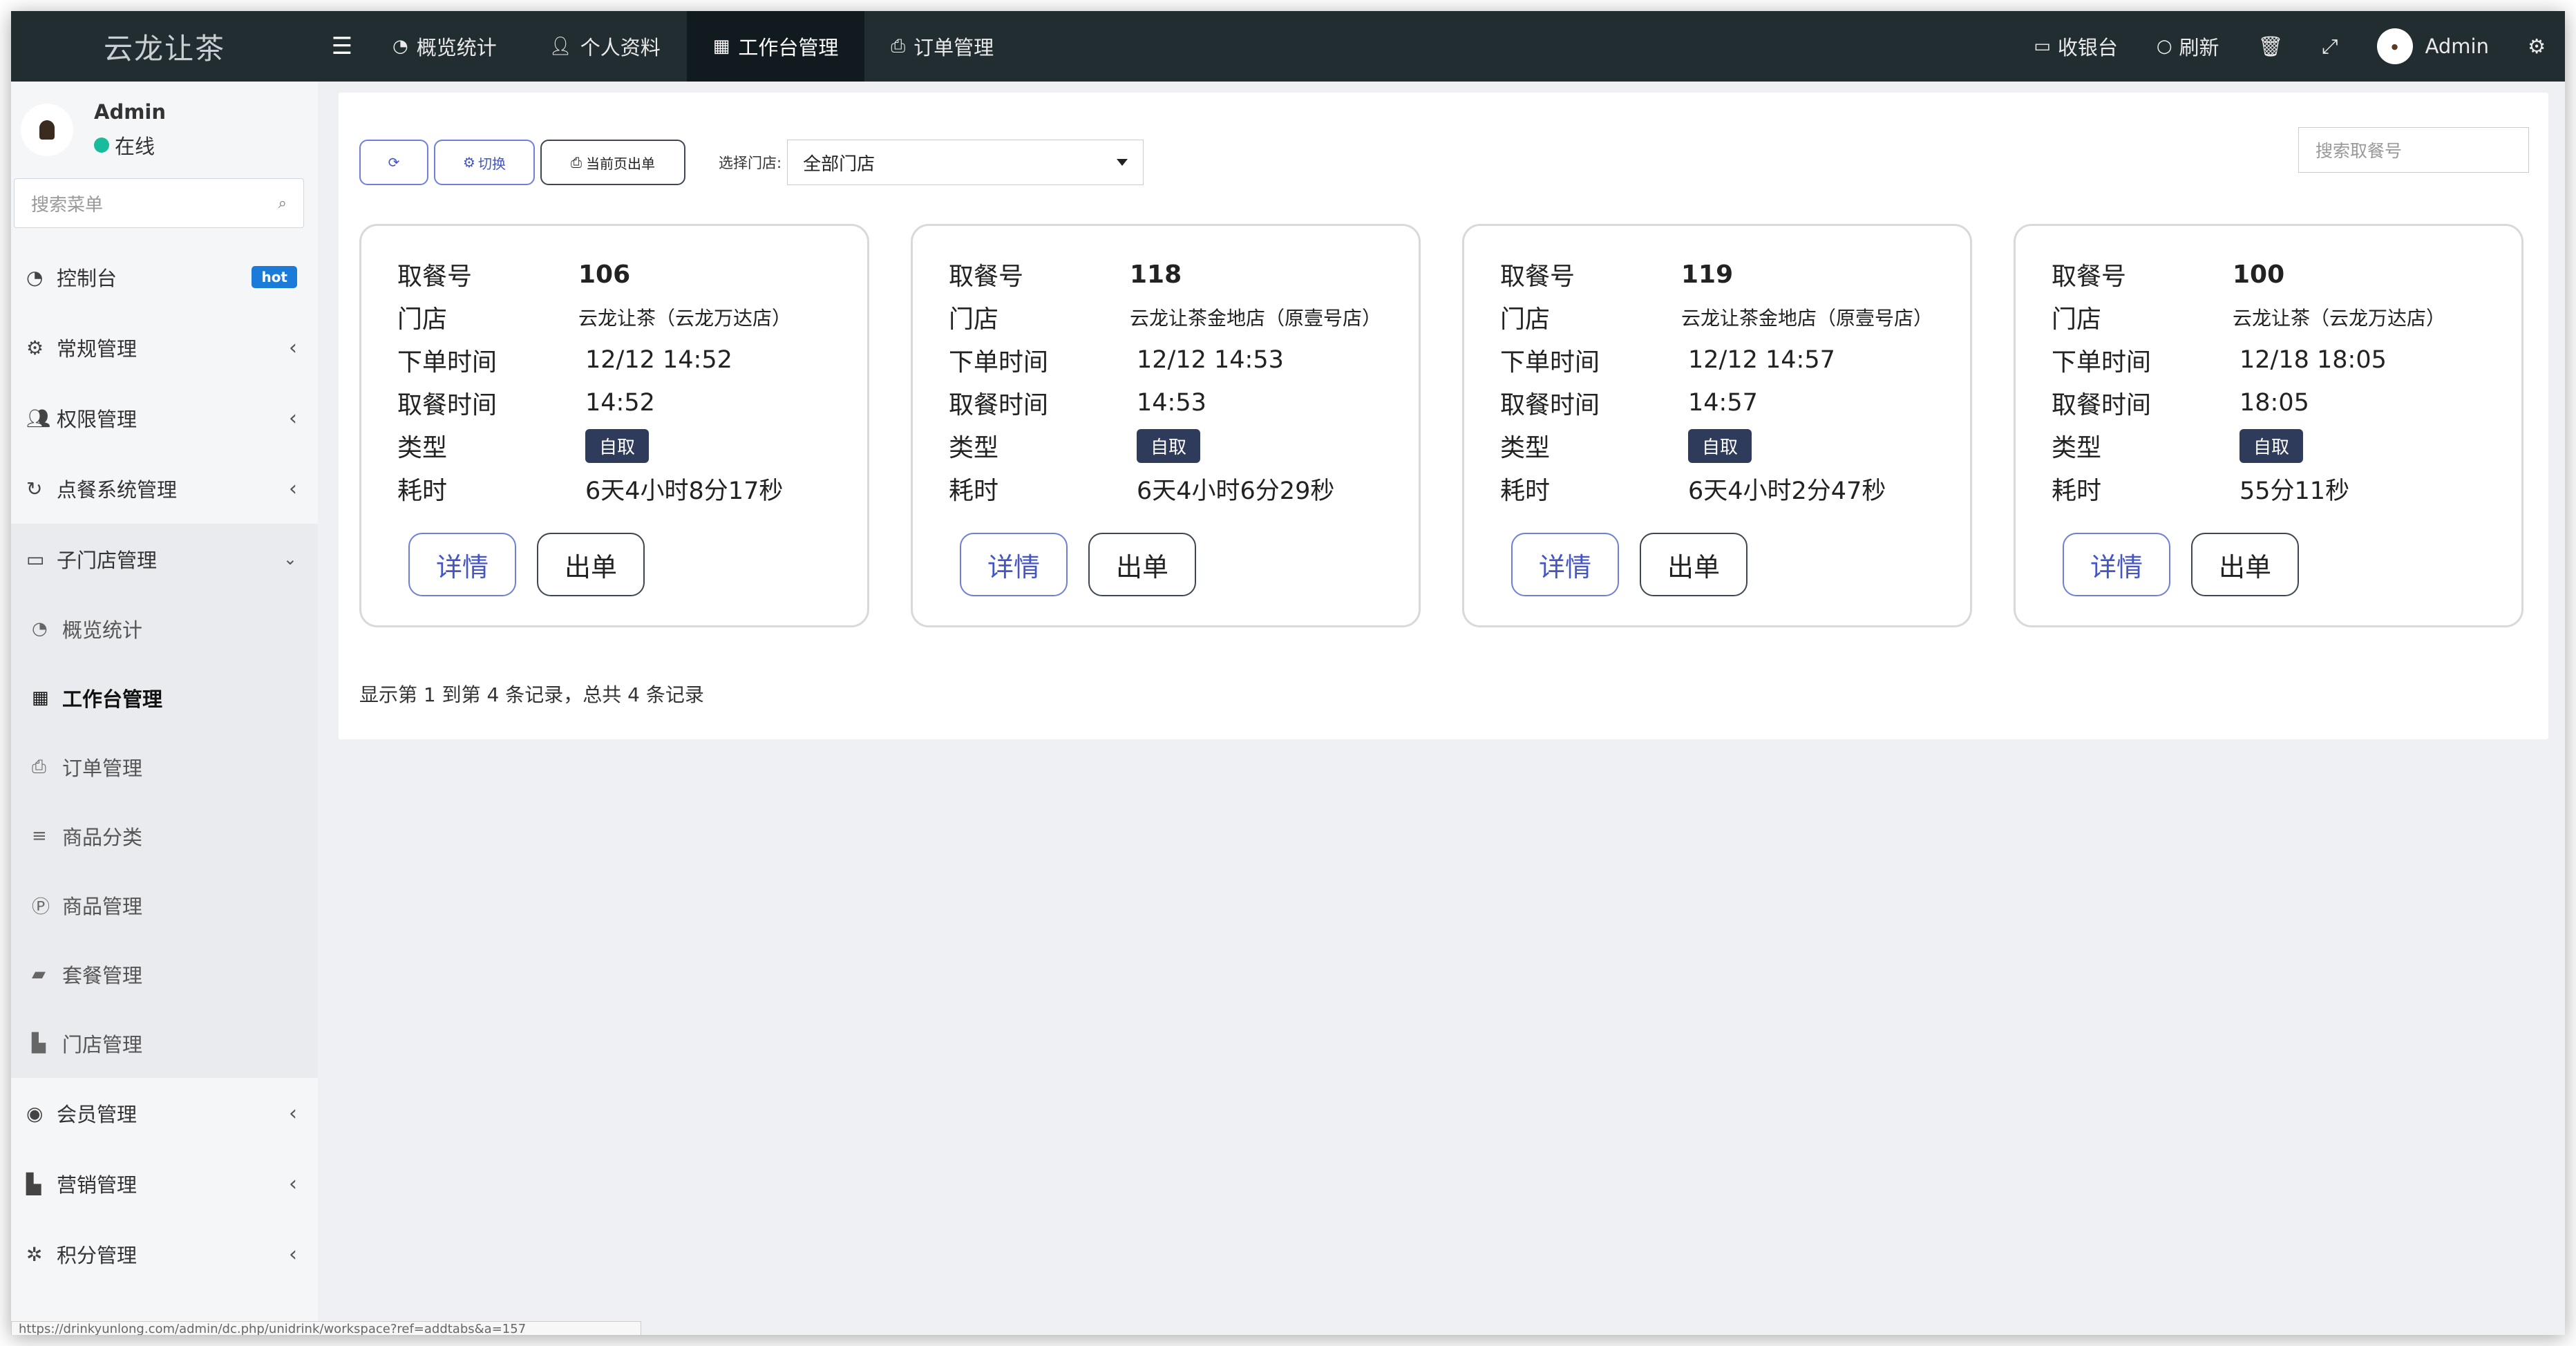 This screenshot has width=2576, height=1346. What do you see at coordinates (953, 47) in the screenshot?
I see `topnav-tab-label: 订单管理` at bounding box center [953, 47].